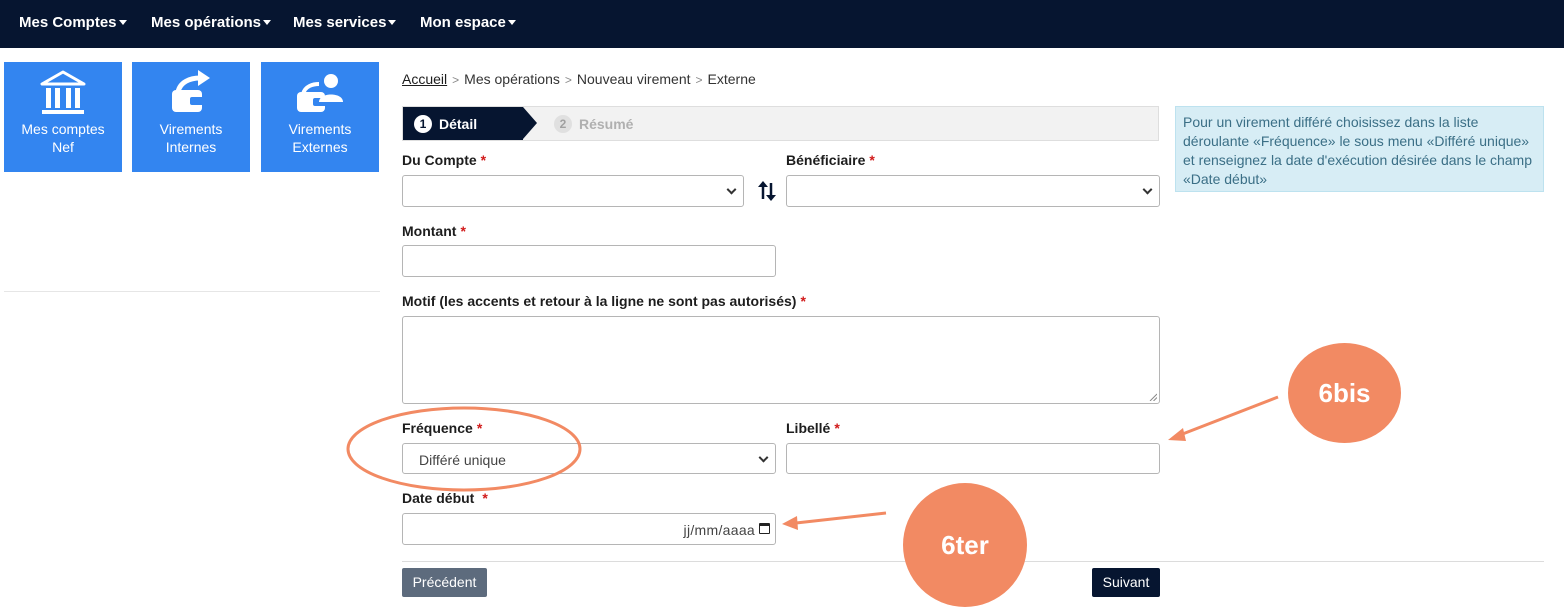 The width and height of the screenshot is (1564, 610). I want to click on tile-virements-internes: Virements Internes, so click(191, 117).